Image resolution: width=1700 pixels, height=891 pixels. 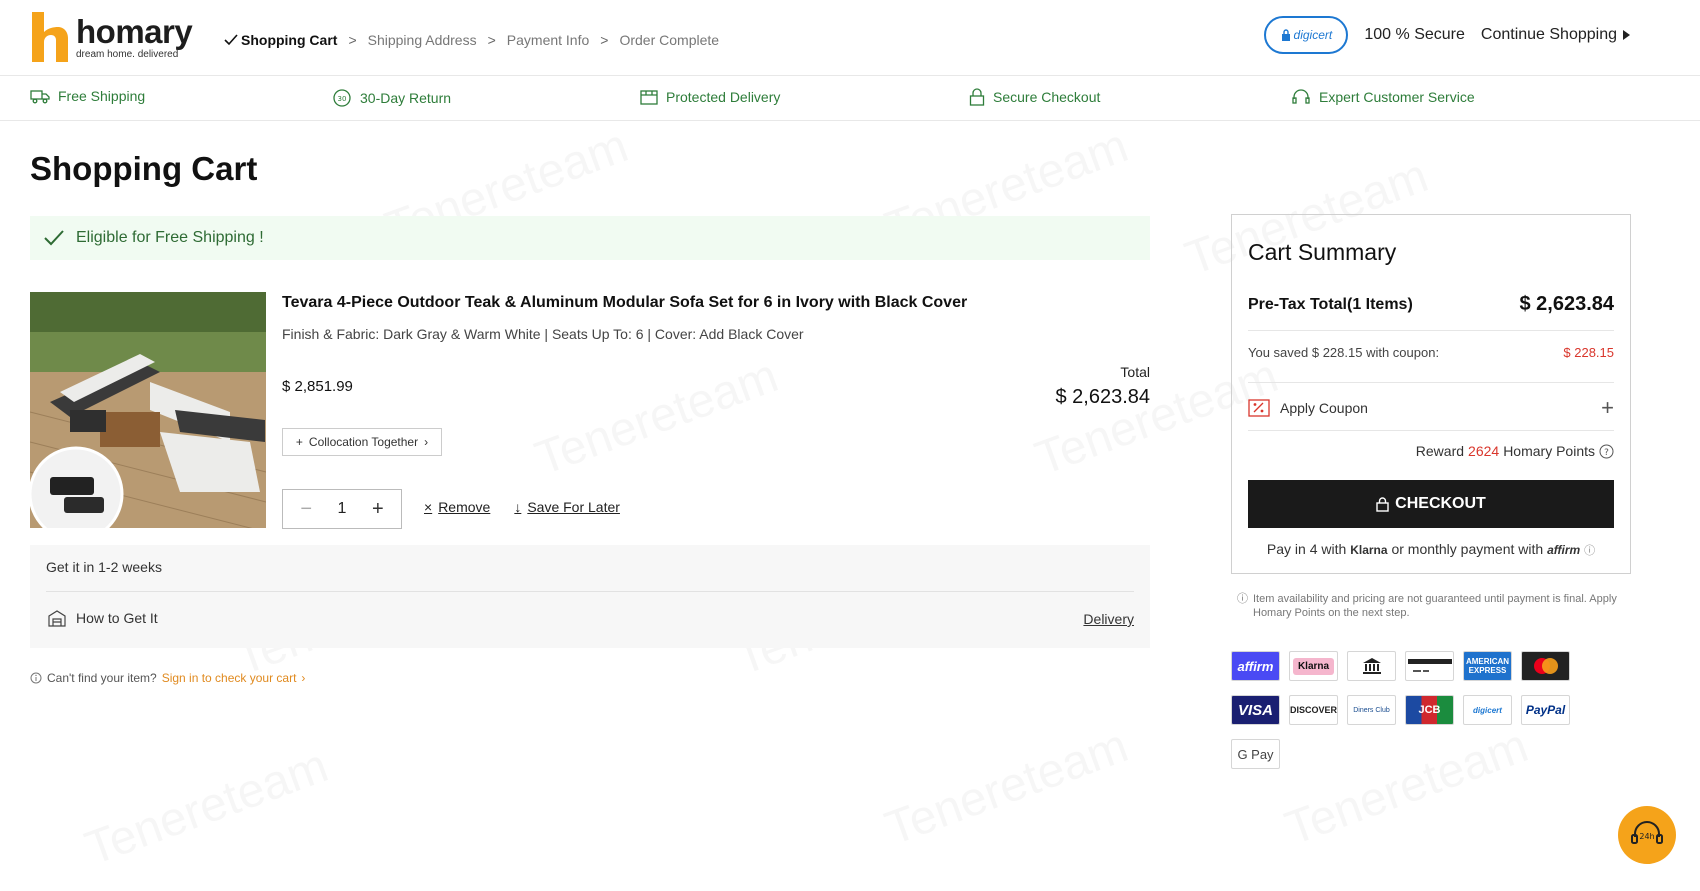 What do you see at coordinates (1330, 304) in the screenshot?
I see `pretax-total-label: Pre-Tax Total(1 Items)` at bounding box center [1330, 304].